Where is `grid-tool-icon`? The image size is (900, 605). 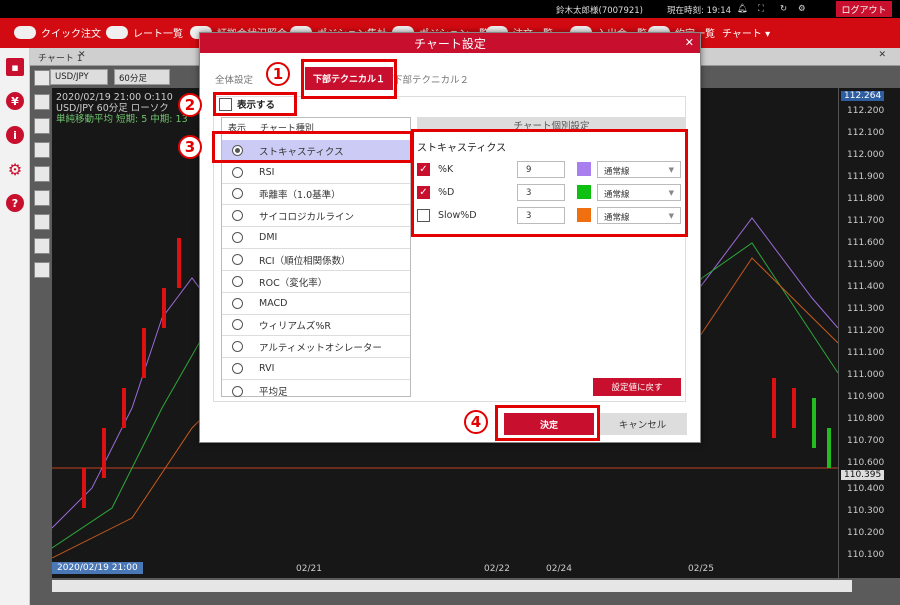
grid-tool-icon is located at coordinates (42, 270).